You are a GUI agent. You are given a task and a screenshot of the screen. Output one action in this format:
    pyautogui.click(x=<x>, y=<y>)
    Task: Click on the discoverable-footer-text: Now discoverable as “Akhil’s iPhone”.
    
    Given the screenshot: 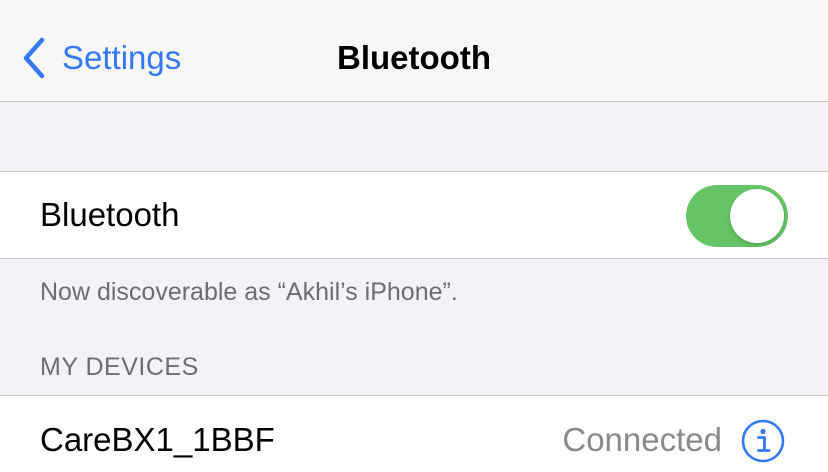 What is the action you would take?
    pyautogui.click(x=249, y=292)
    